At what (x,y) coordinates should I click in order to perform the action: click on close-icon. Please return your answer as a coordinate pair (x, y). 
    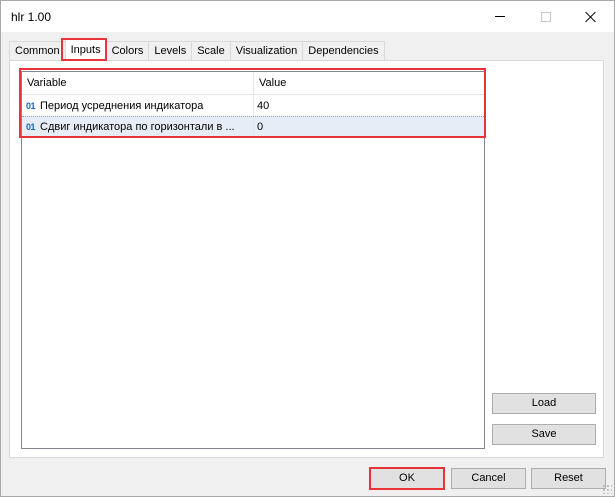
    Looking at the image, I should click on (591, 17).